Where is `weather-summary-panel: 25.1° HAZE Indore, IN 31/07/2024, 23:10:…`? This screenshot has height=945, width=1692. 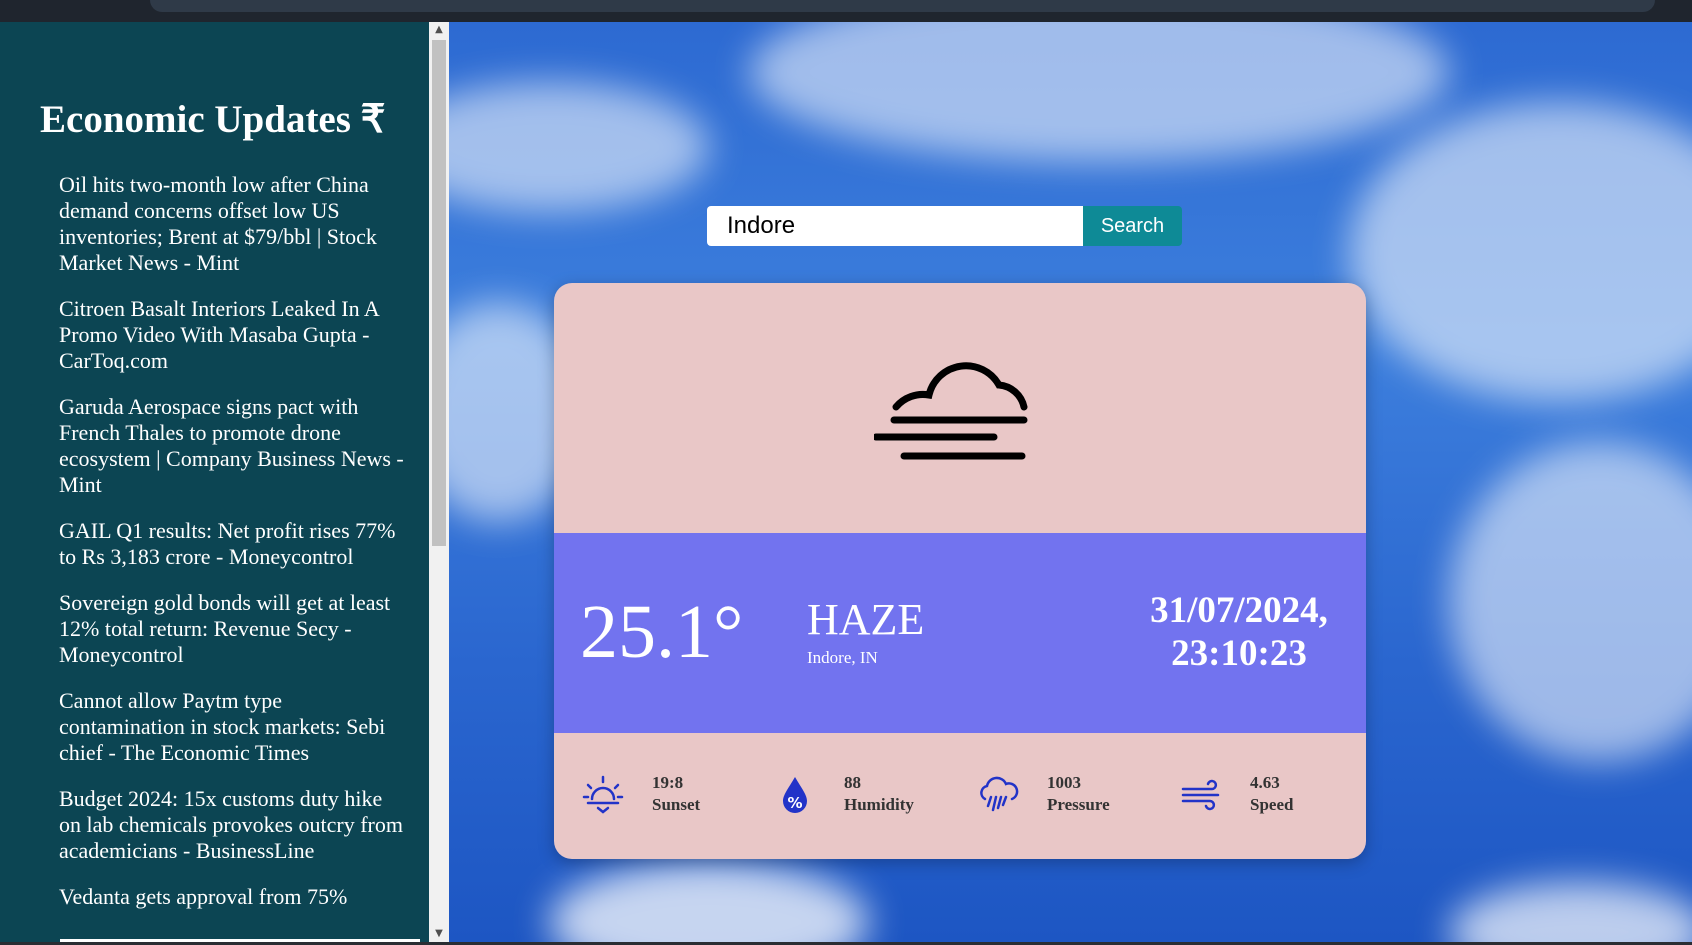
weather-summary-panel: 25.1° HAZE Indore, IN 31/07/2024, 23:10:… is located at coordinates (960, 633).